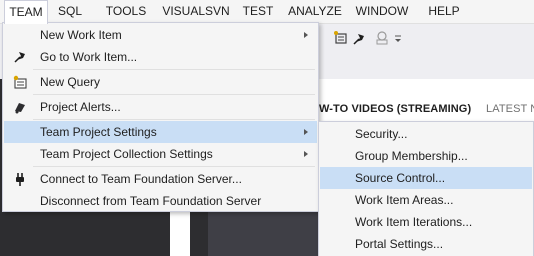 Image resolution: width=534 pixels, height=256 pixels. I want to click on alert-bell-icon, so click(20, 108).